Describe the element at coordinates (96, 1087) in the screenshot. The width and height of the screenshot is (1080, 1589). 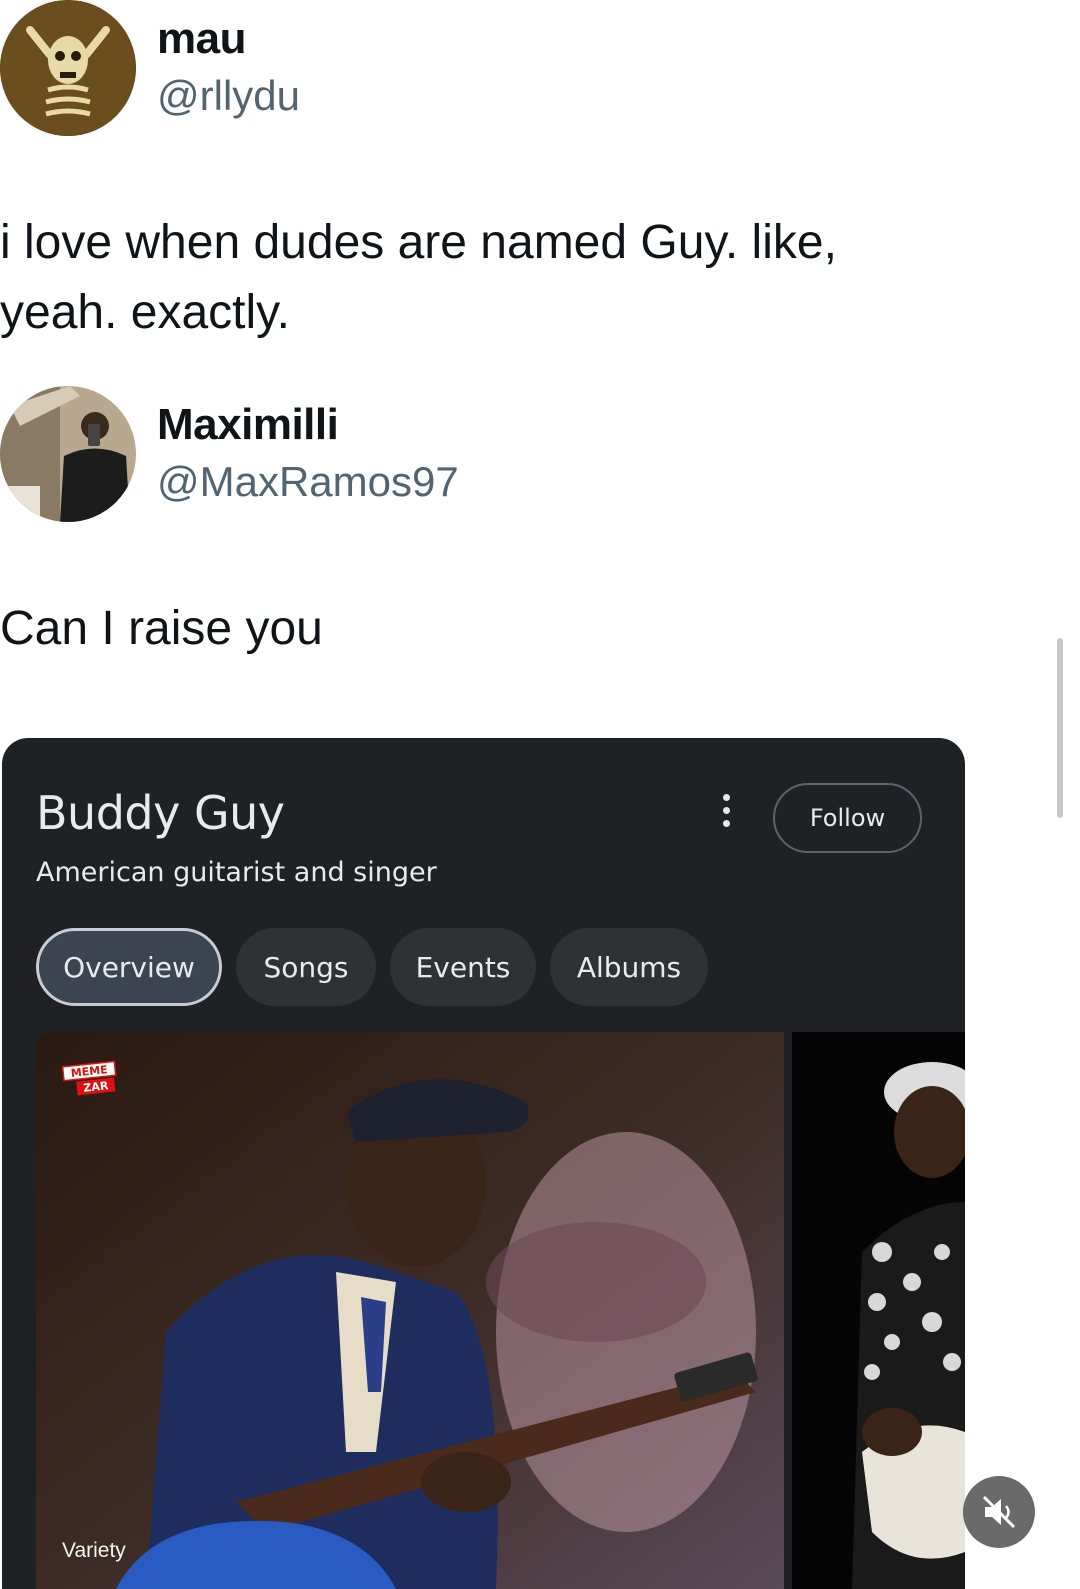
I see `svg-text: ZAR` at that location.